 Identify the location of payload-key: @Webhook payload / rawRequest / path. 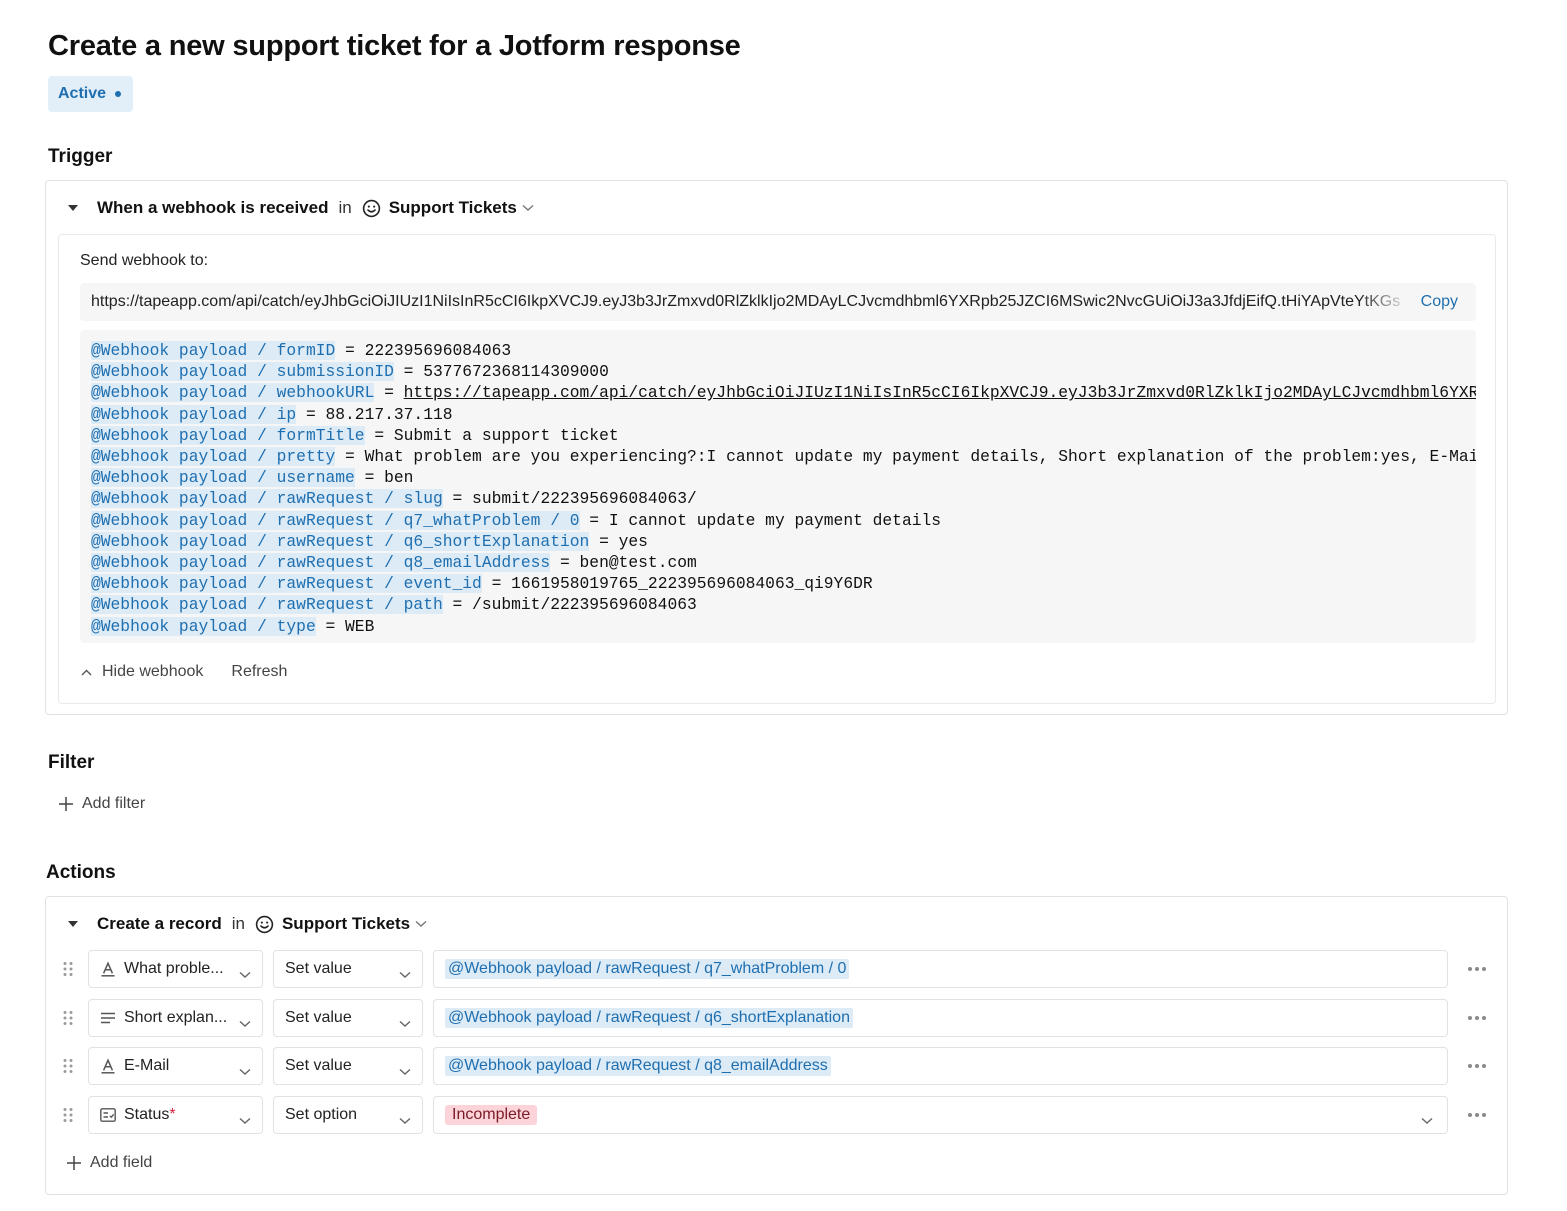
(267, 605).